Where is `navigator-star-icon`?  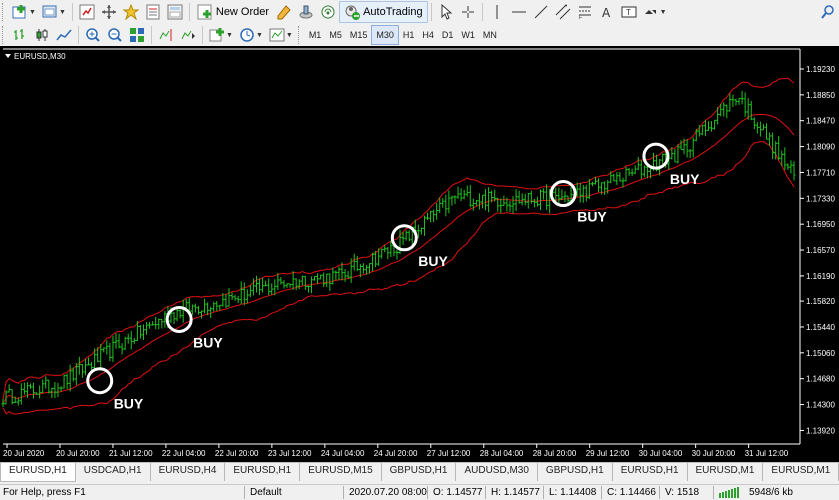
navigator-star-icon is located at coordinates (130, 12).